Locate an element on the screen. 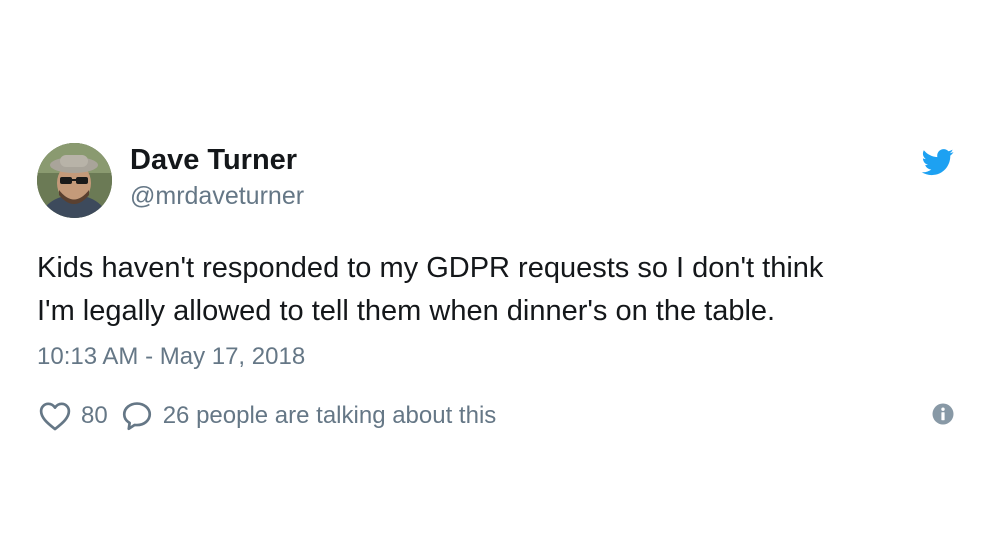 The width and height of the screenshot is (992, 558). conversation-button: 26 people are talking about this is located at coordinates (308, 416).